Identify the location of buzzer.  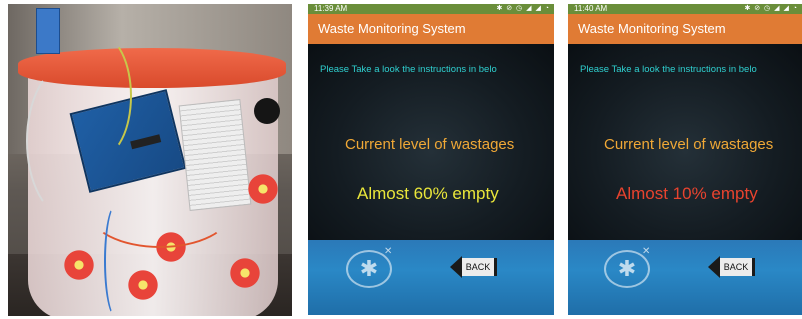
(267, 111).